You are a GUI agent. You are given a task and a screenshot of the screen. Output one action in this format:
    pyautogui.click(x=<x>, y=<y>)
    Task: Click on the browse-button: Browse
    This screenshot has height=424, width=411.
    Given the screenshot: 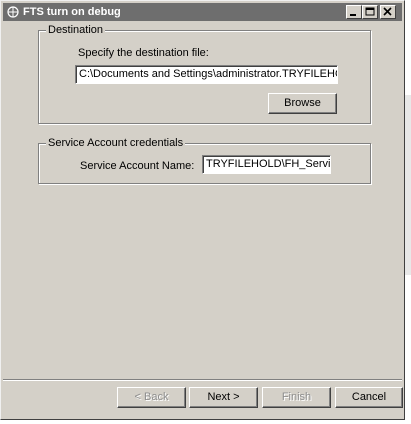 What is the action you would take?
    pyautogui.click(x=302, y=103)
    